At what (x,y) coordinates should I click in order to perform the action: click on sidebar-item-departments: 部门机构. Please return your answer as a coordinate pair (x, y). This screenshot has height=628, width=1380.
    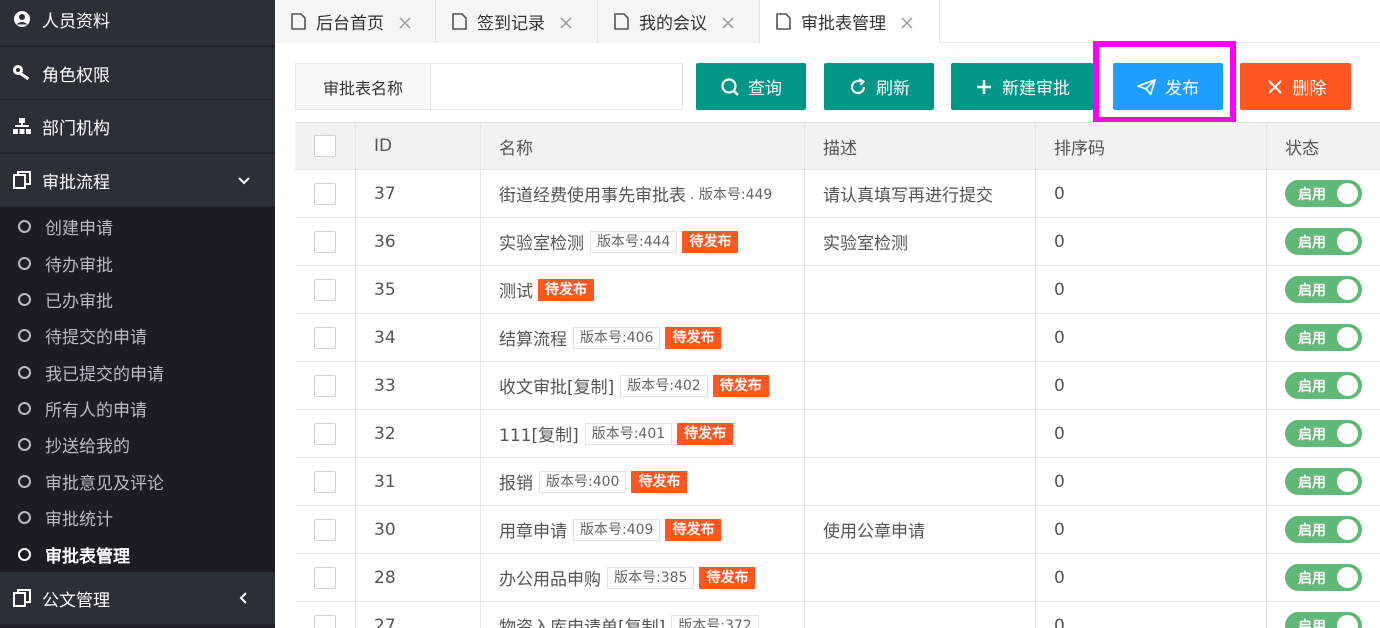
    Looking at the image, I should click on (137, 126).